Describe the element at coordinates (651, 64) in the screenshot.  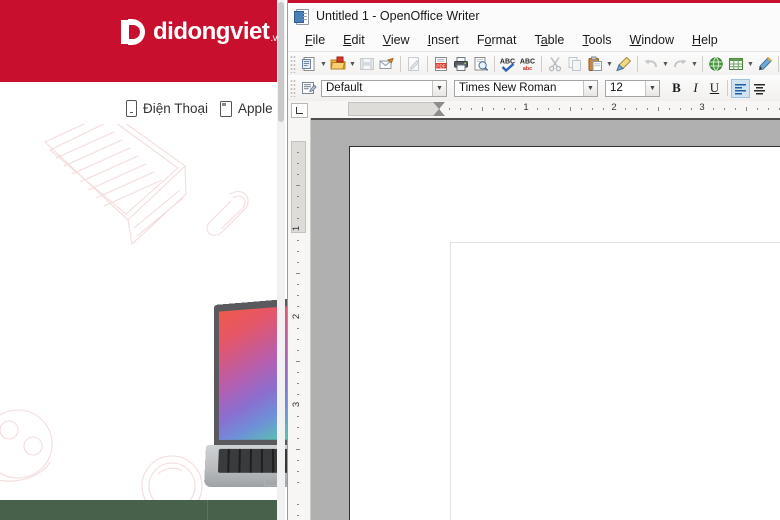
I see `undo-button` at that location.